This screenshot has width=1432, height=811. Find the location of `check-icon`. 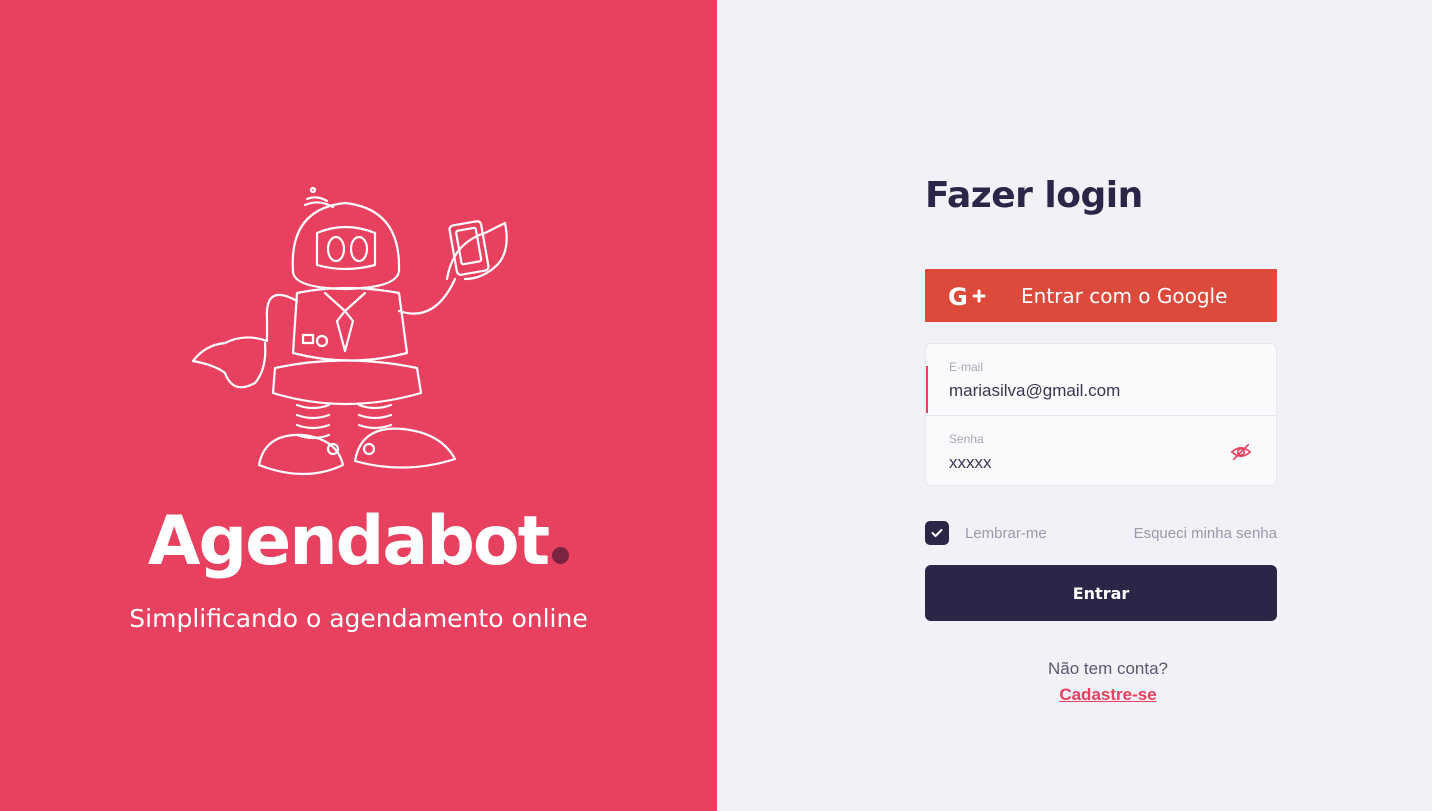

check-icon is located at coordinates (937, 533).